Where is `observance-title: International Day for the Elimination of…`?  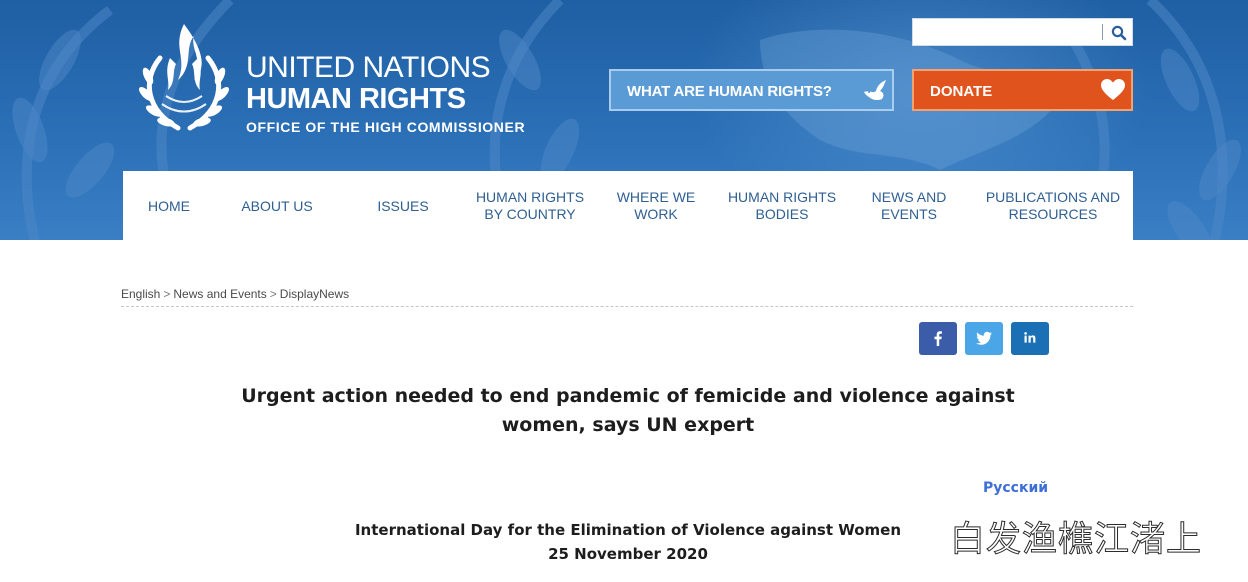 observance-title: International Day for the Elimination of… is located at coordinates (628, 530).